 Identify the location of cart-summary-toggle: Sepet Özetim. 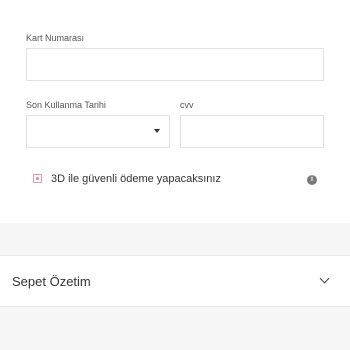
(175, 281).